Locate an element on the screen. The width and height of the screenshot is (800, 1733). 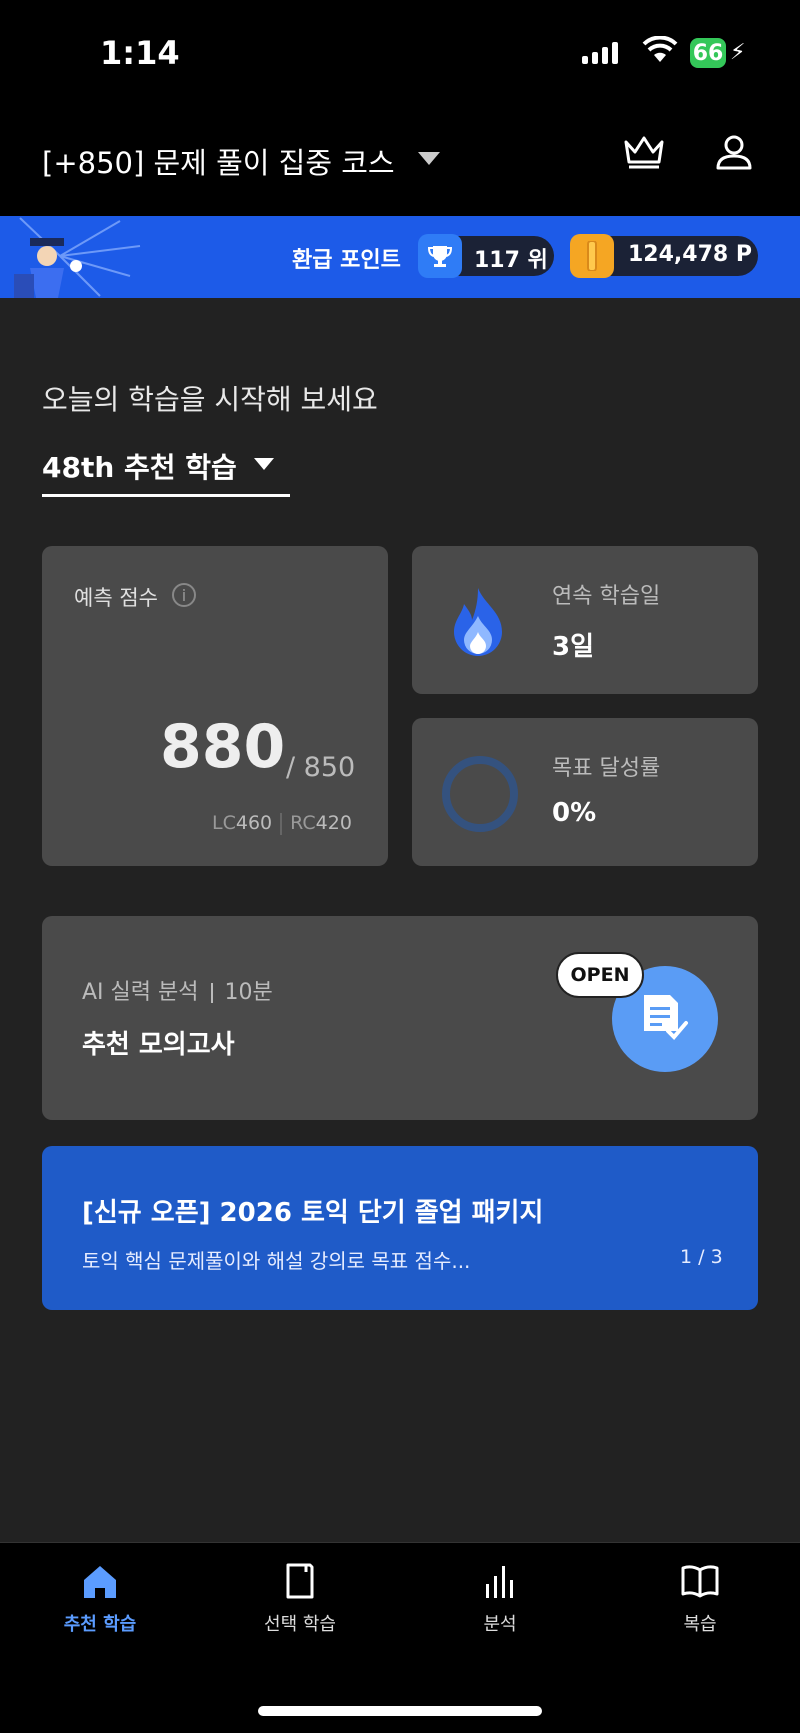
lc-score: 460 is located at coordinates (254, 823).